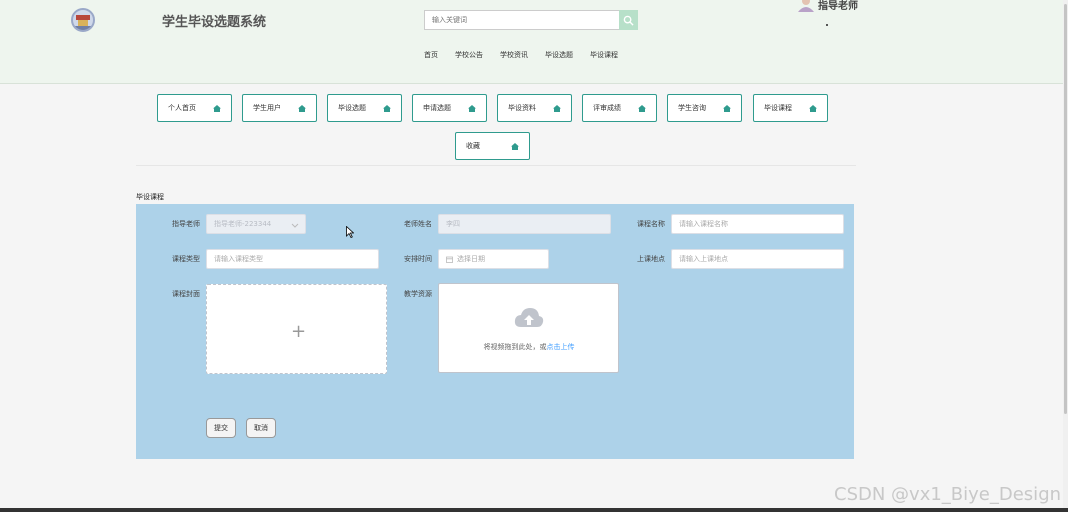  Describe the element at coordinates (524, 224) in the screenshot. I see `teacher-name-field: 李四` at that location.